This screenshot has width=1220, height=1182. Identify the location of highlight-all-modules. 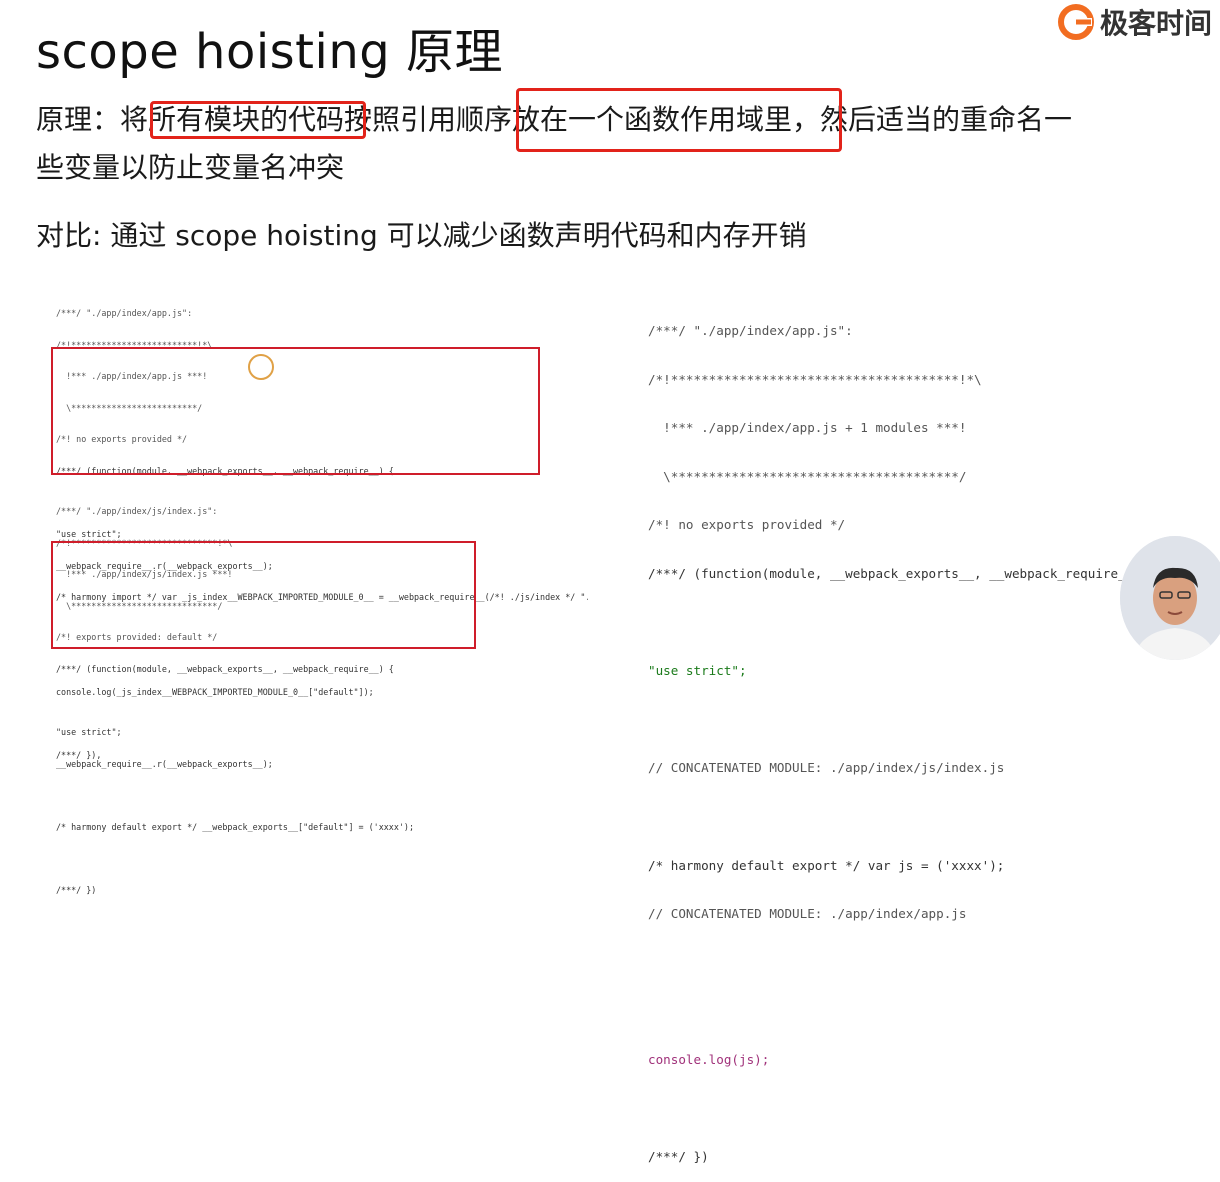
(258, 120).